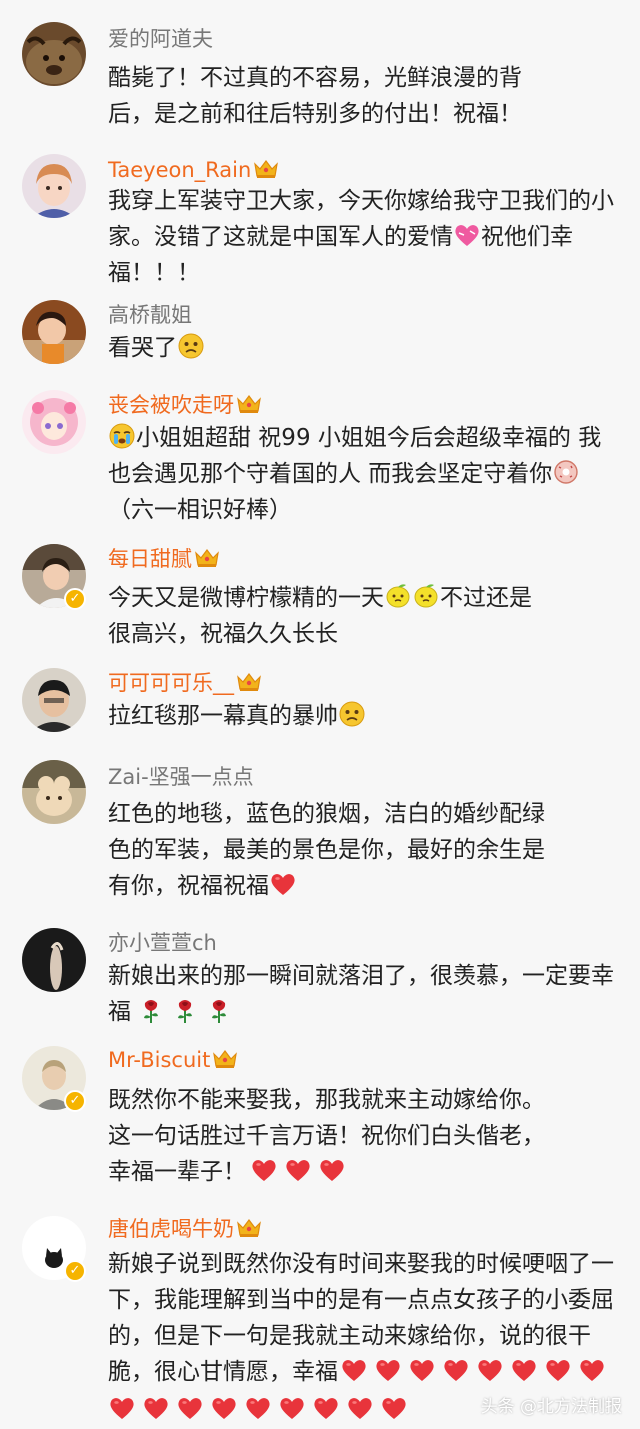 This screenshot has width=640, height=1429. I want to click on comment-text-line: 这一句话胜过千言万语！祝你们白头偕老，, so click(326, 1136).